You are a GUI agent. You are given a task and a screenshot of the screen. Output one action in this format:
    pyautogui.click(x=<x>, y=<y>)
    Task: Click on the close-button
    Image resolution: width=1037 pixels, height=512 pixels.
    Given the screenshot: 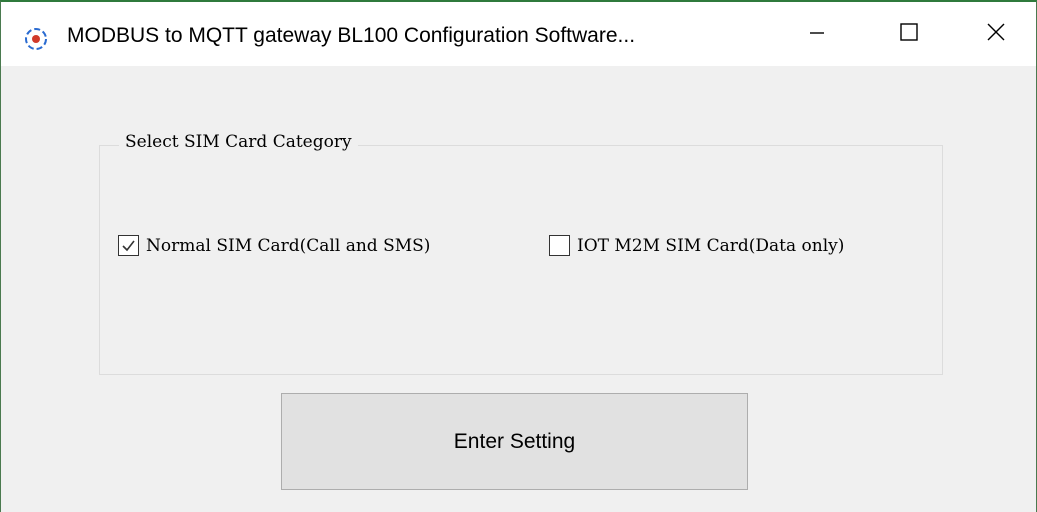 What is the action you would take?
    pyautogui.click(x=995, y=34)
    